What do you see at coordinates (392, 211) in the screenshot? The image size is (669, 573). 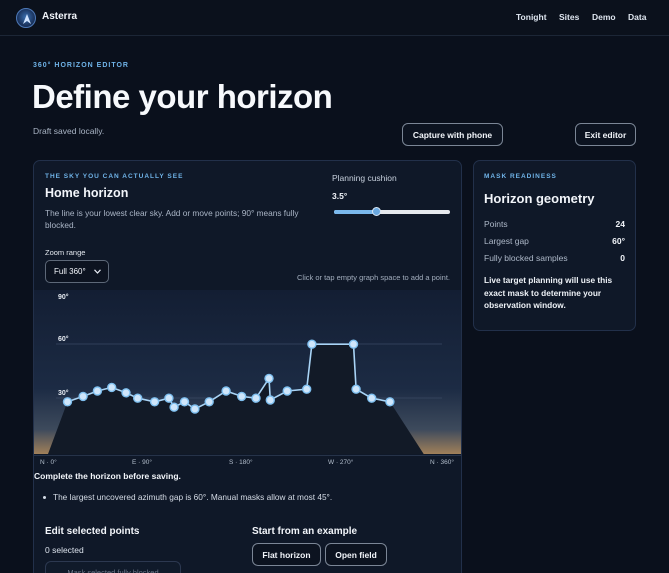 I see `planning-cushion-slider` at bounding box center [392, 211].